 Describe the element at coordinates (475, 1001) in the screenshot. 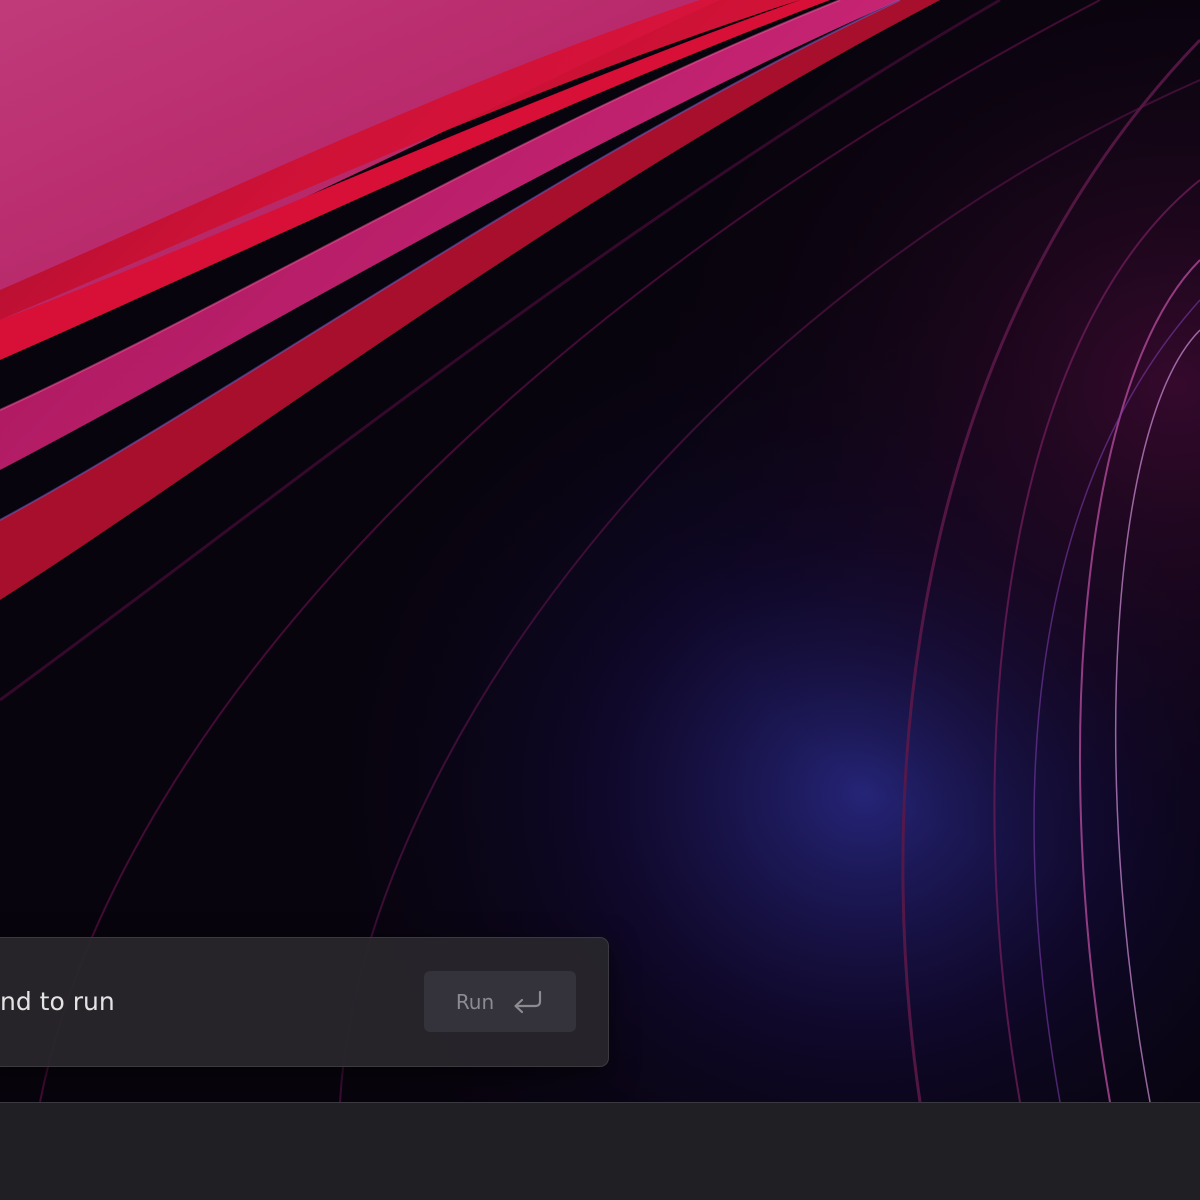

I see `run-button-label: Run` at that location.